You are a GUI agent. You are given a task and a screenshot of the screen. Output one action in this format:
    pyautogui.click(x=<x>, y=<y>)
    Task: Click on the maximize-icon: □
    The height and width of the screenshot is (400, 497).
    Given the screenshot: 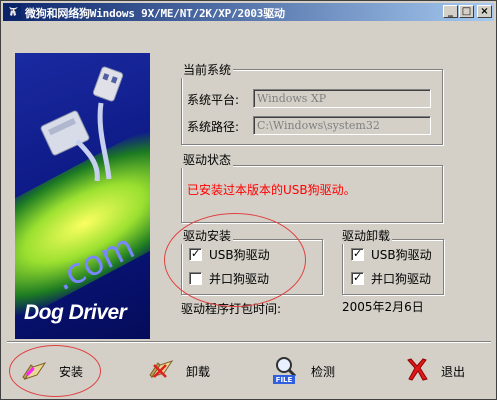 What is the action you would take?
    pyautogui.click(x=466, y=11)
    